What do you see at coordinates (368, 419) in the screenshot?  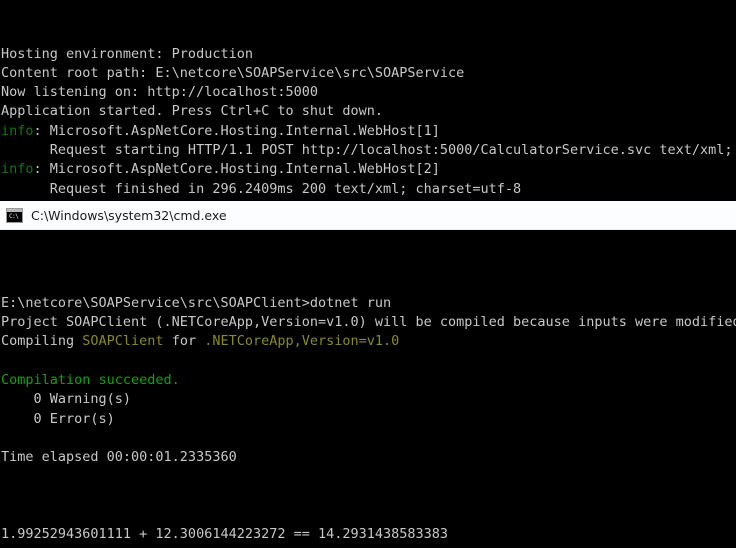 I see `client-console-line: 0 Error(s)` at bounding box center [368, 419].